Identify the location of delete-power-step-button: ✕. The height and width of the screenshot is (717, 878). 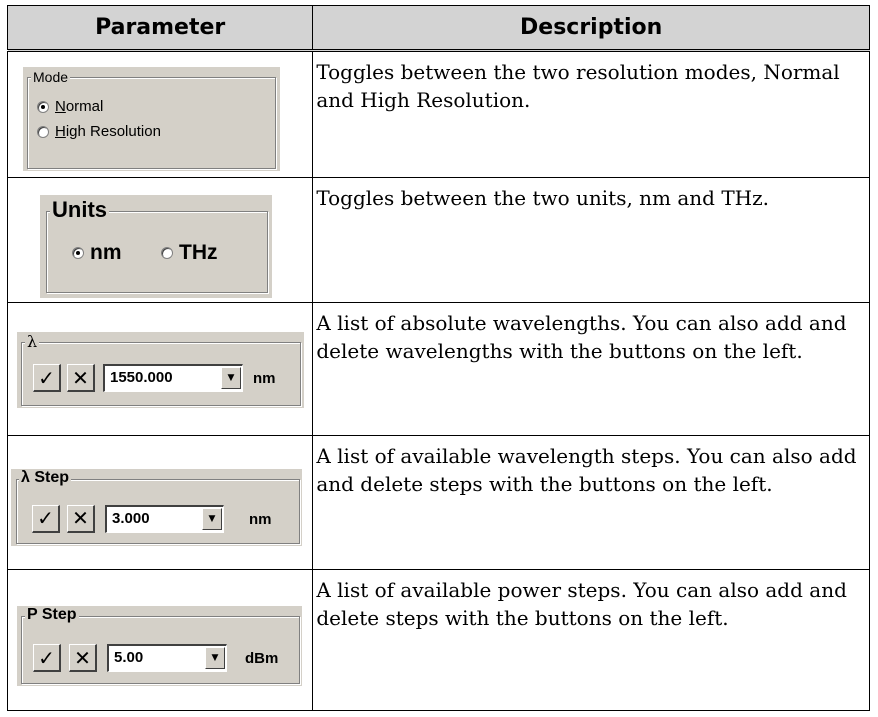
(83, 658).